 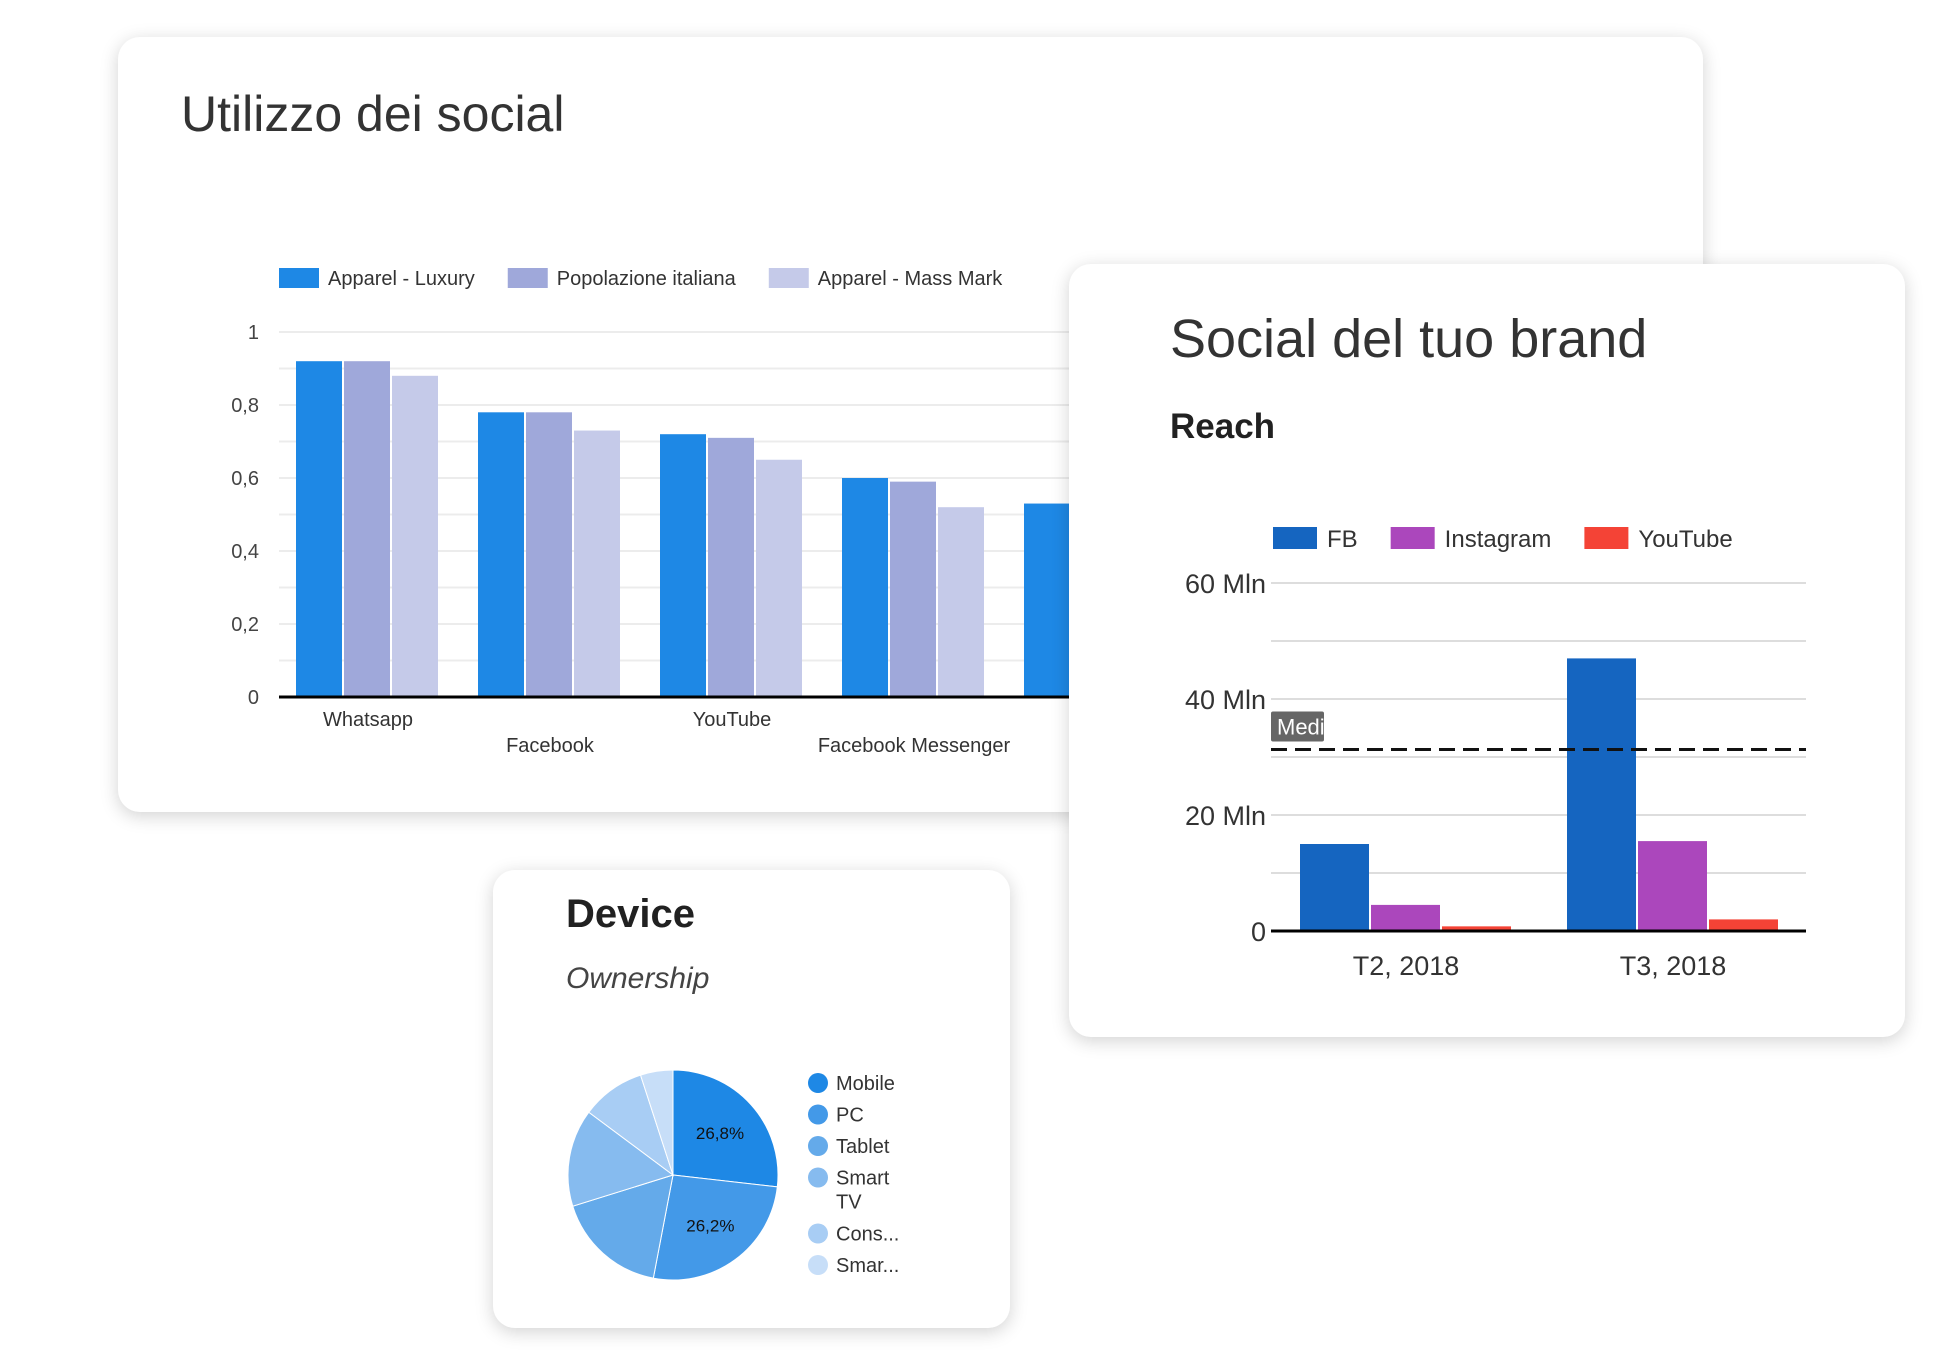 What do you see at coordinates (368, 720) in the screenshot?
I see `x-tick-label: Whatsapp` at bounding box center [368, 720].